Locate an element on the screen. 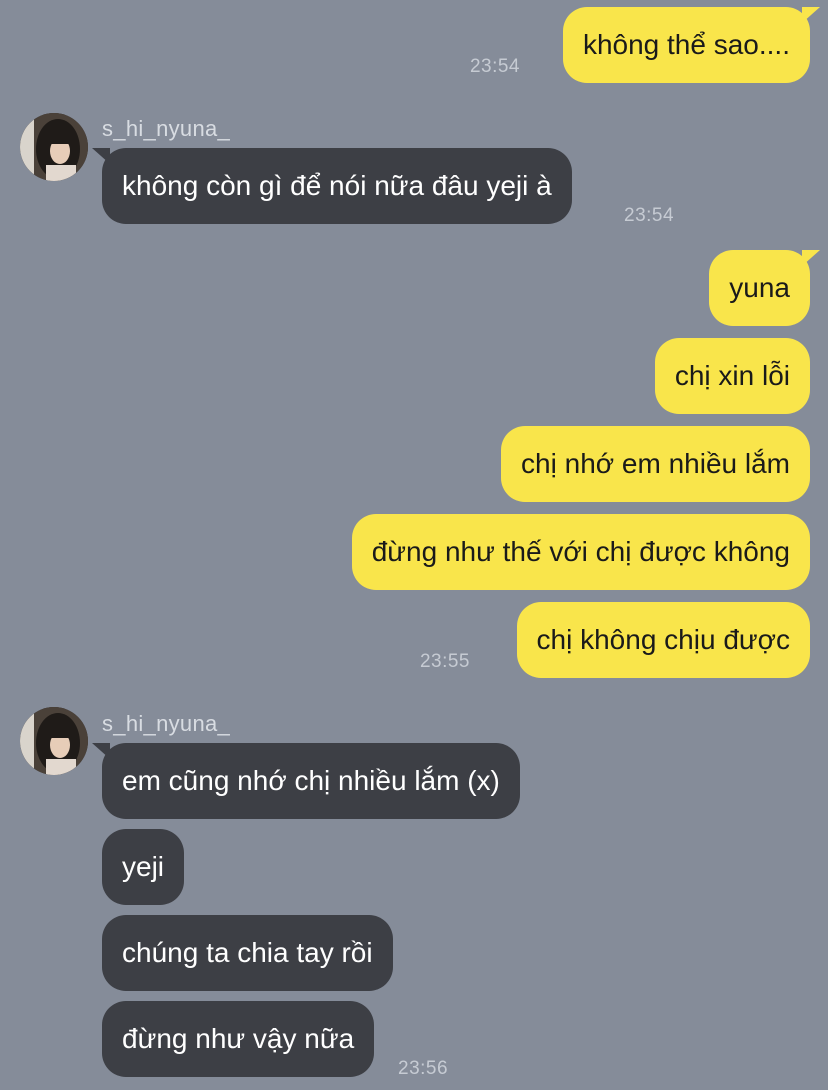 This screenshot has height=1090, width=828. outgoing-message-bubble: chị không chịu được is located at coordinates (663, 640).